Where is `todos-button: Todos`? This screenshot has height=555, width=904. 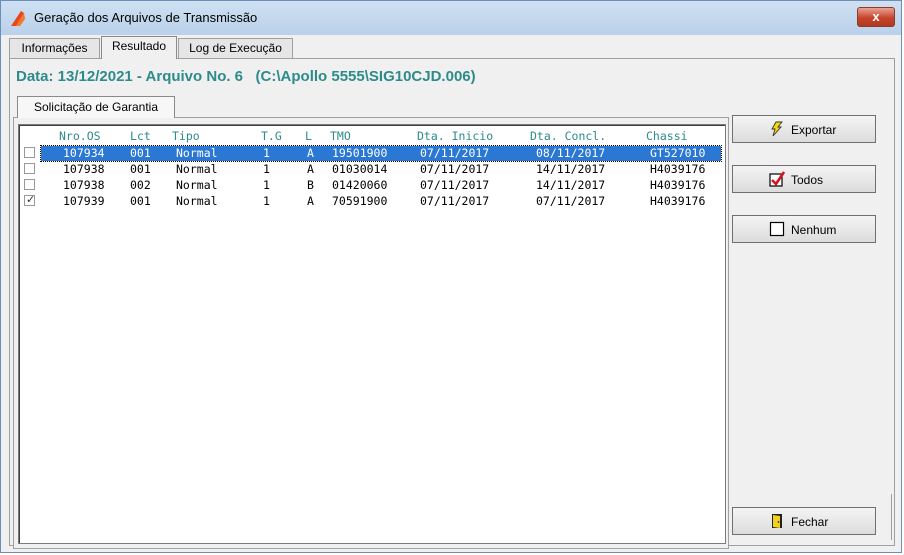
todos-button: Todos is located at coordinates (804, 179).